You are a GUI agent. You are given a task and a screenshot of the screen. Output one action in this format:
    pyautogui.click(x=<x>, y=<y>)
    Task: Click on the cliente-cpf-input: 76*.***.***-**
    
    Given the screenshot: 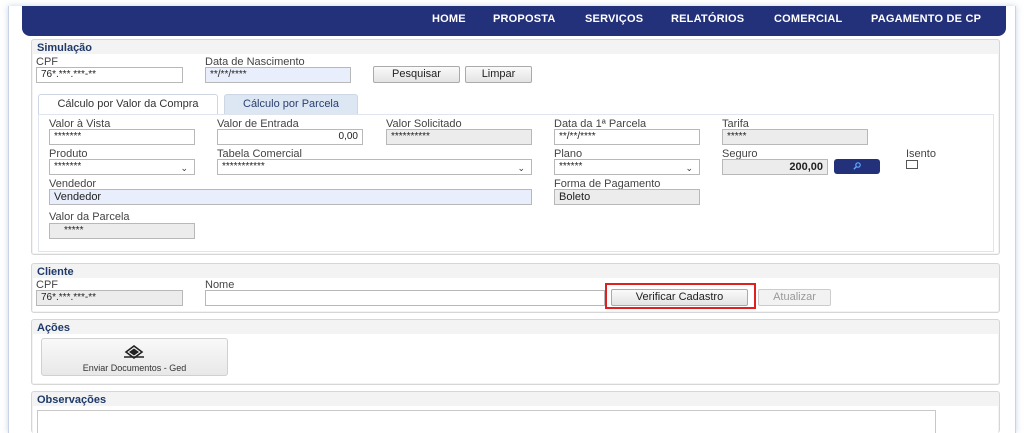 What is the action you would take?
    pyautogui.click(x=109, y=298)
    